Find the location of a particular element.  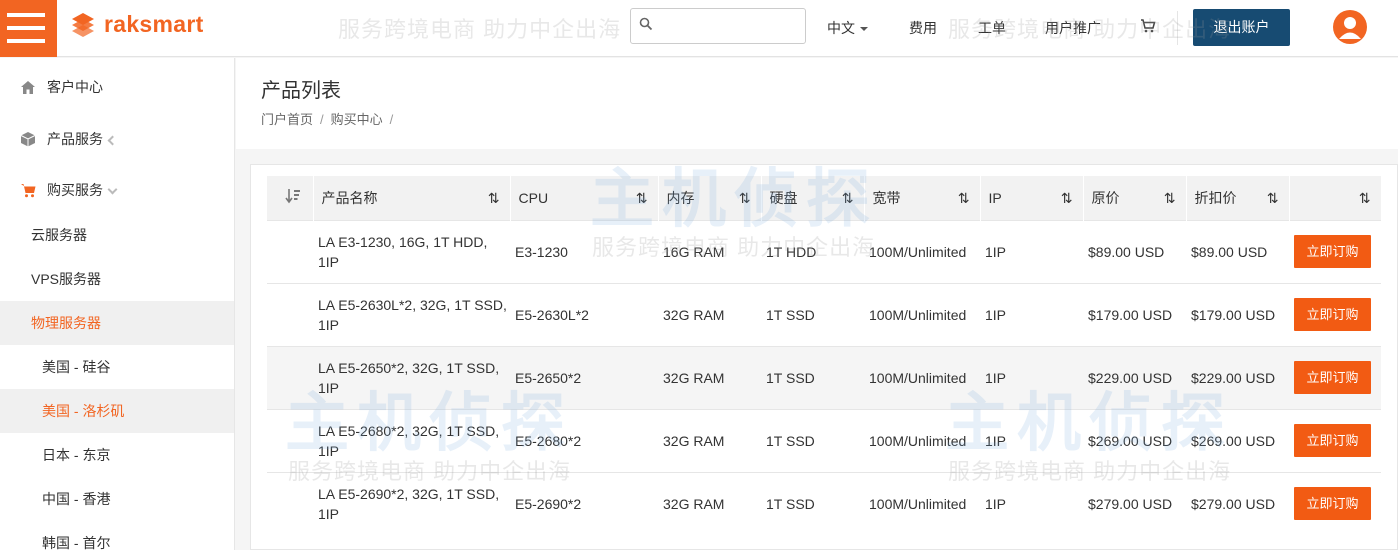

breadcrumb-purchase-link: 购买中心 is located at coordinates (357, 119).